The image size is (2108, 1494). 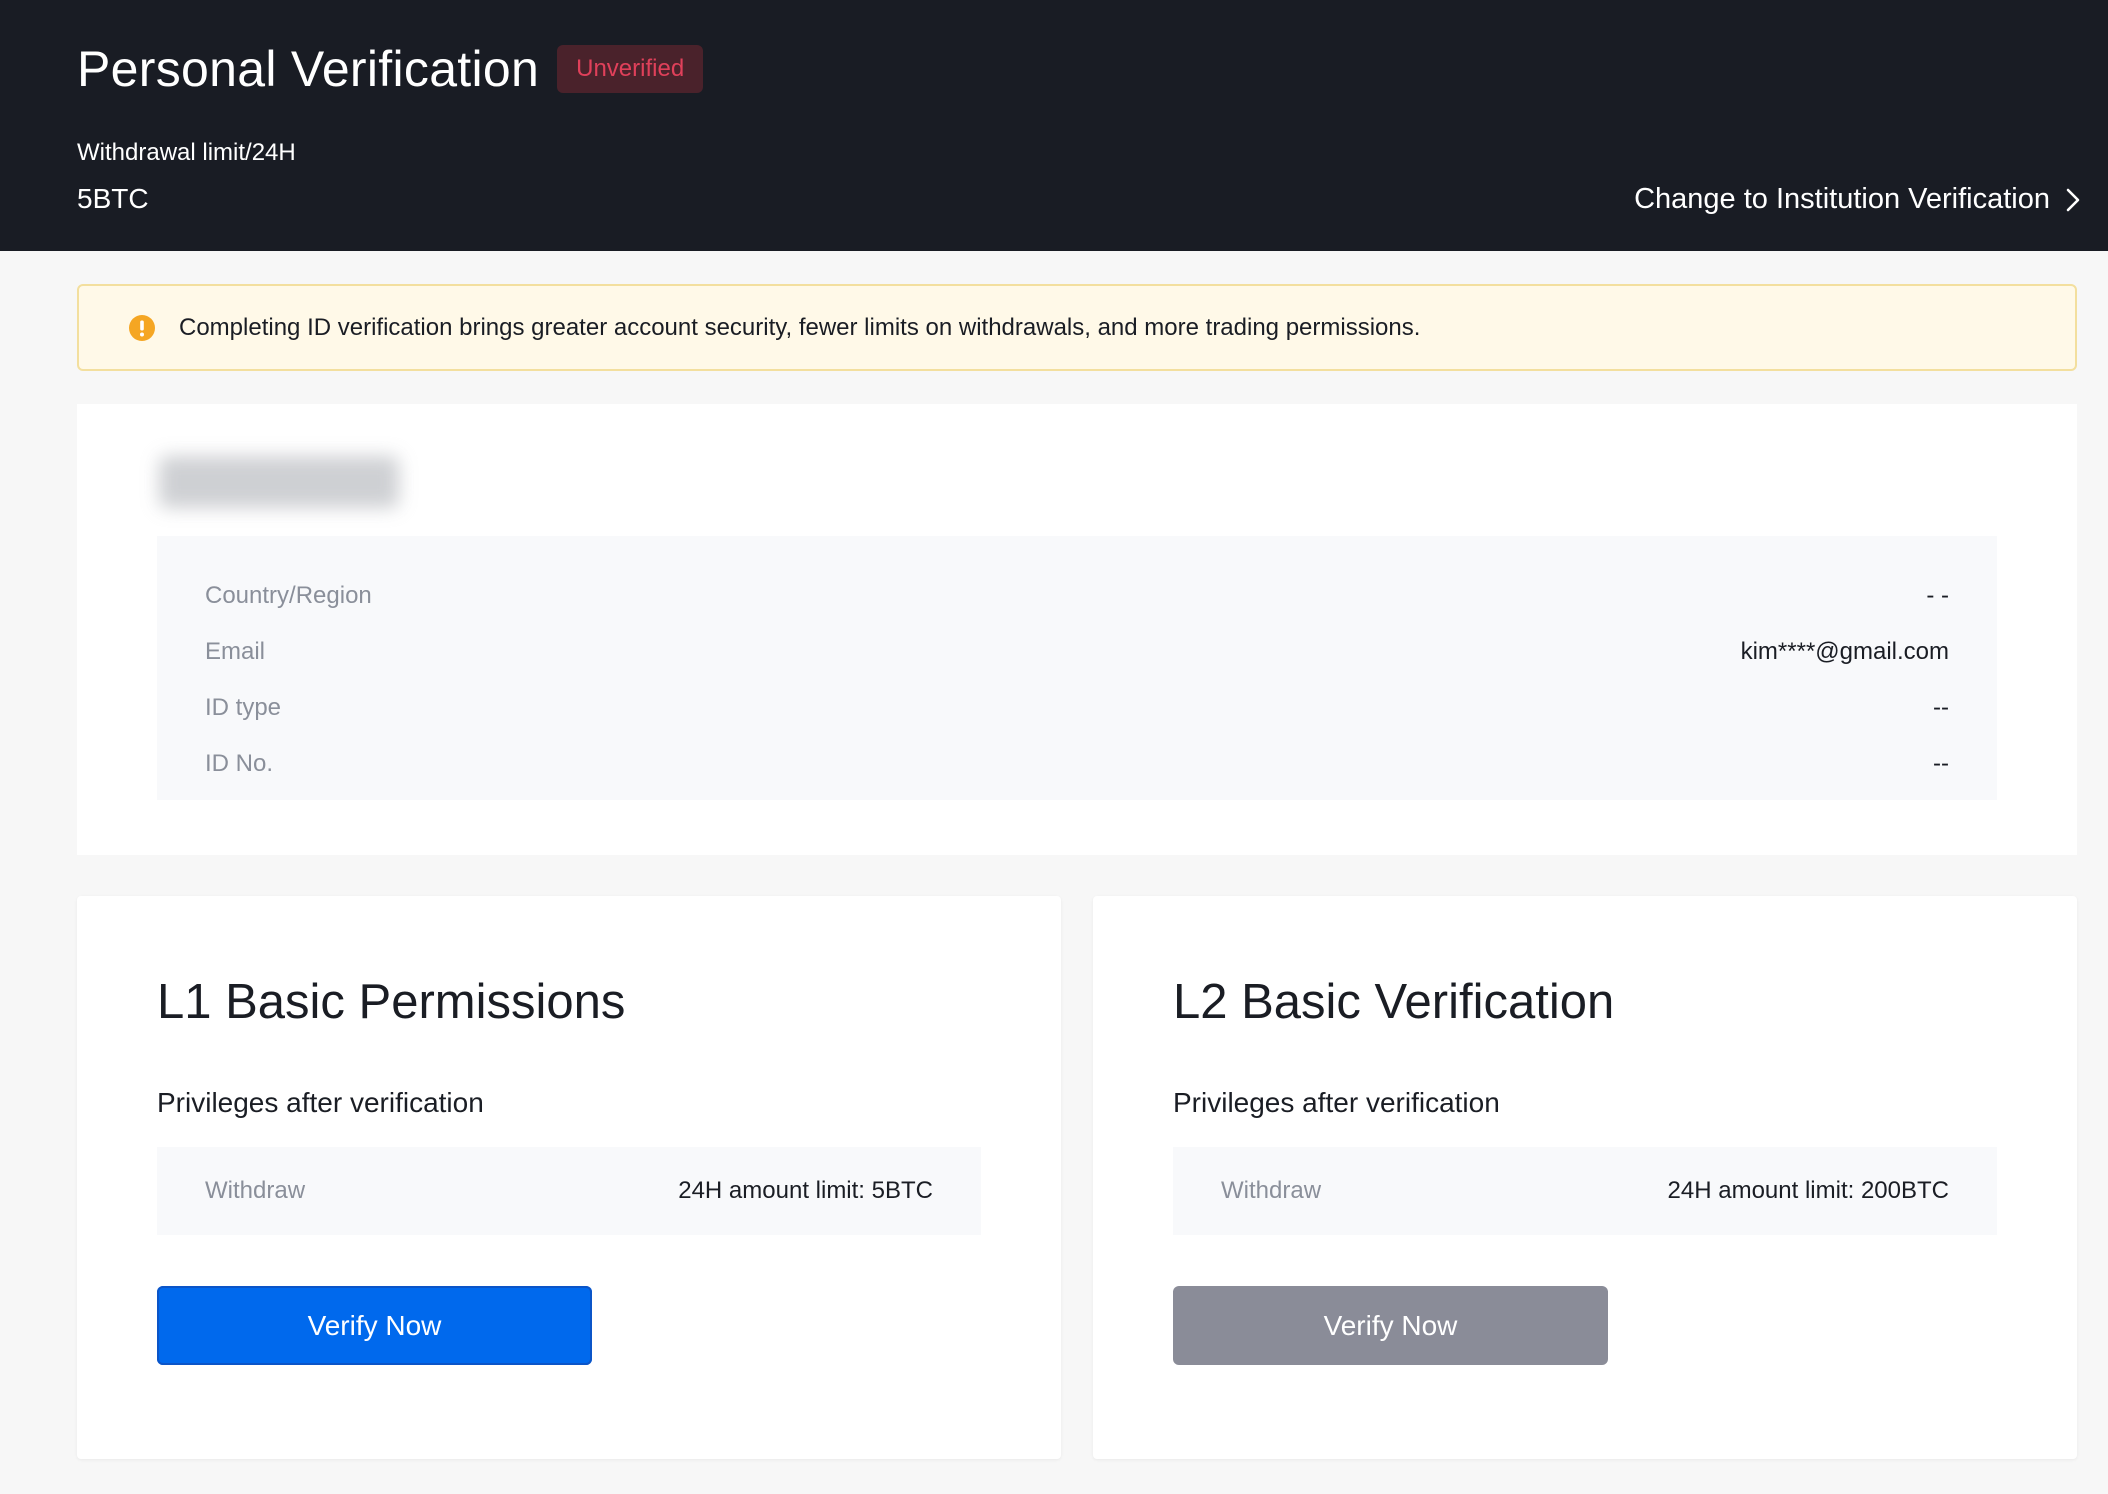 What do you see at coordinates (1844, 651) in the screenshot?
I see `info-value: kim****@gmail.com` at bounding box center [1844, 651].